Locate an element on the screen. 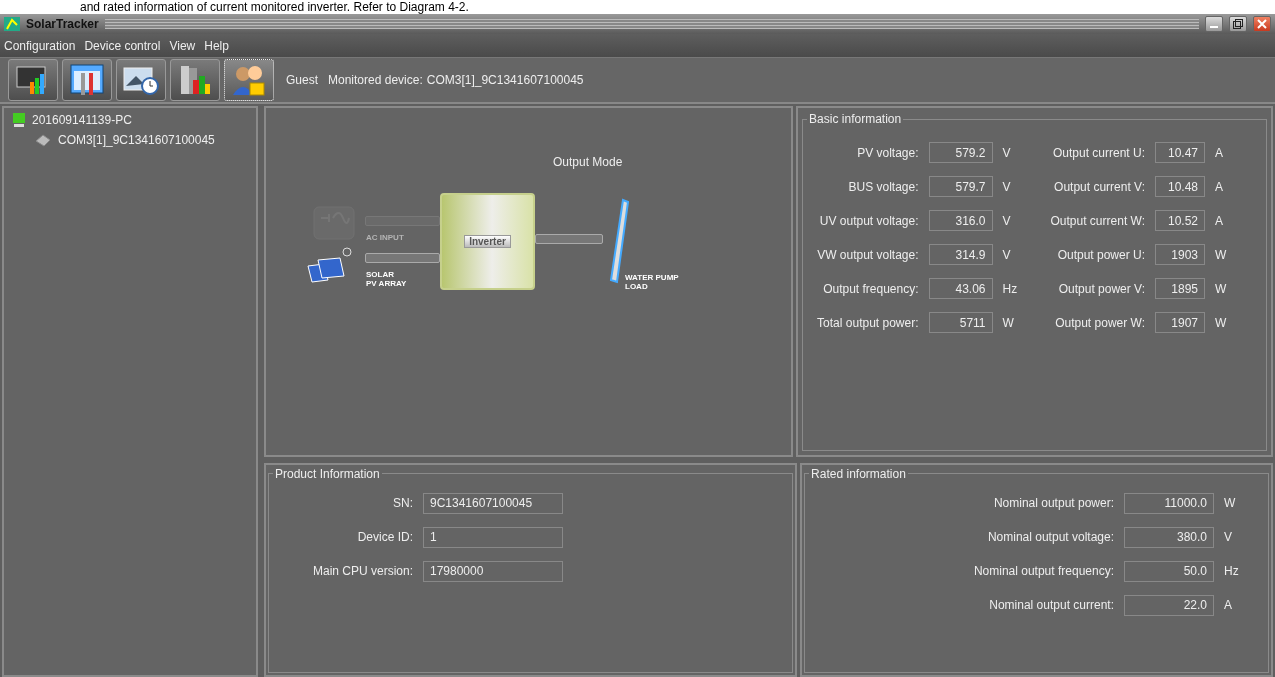 The image size is (1275, 677). value-field: 43.06 is located at coordinates (960, 288).